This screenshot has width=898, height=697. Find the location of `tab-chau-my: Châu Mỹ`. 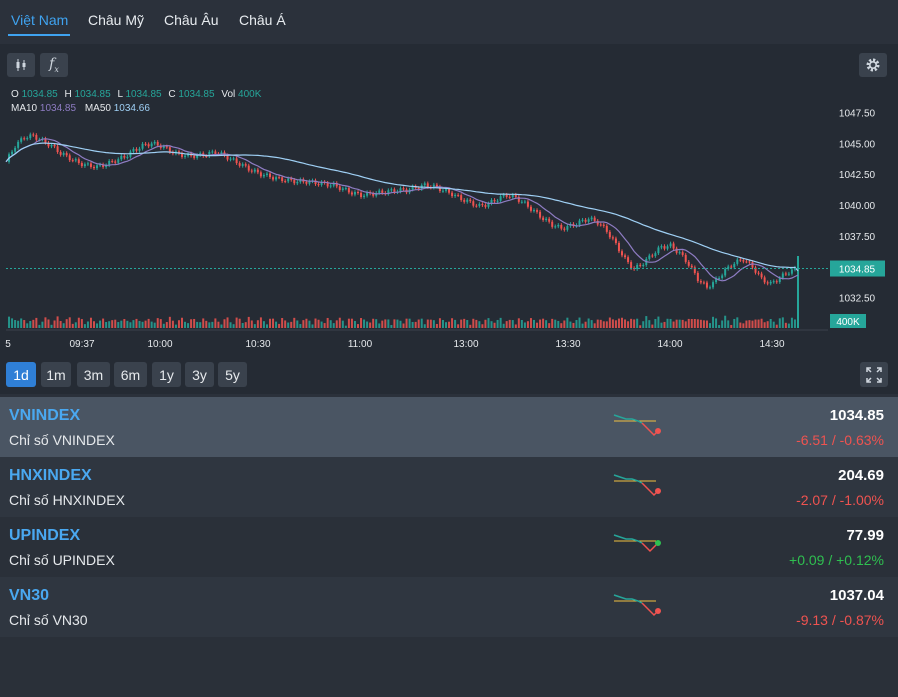

tab-chau-my: Châu Mỹ is located at coordinates (116, 20).